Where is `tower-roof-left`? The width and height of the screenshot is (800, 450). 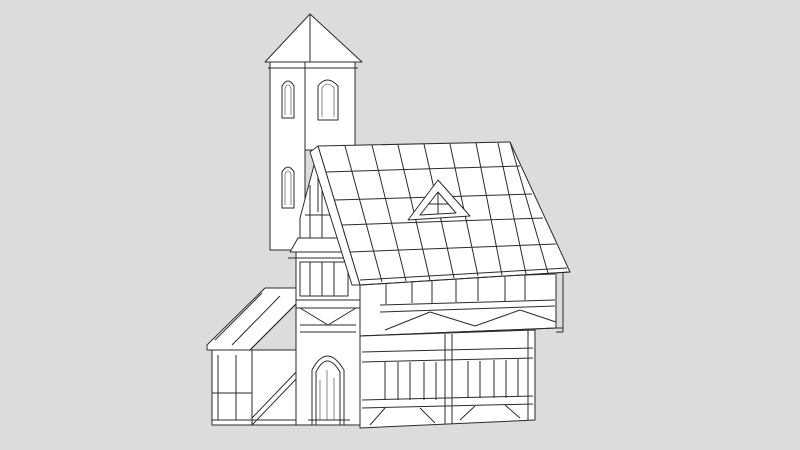 tower-roof-left is located at coordinates (287, 38).